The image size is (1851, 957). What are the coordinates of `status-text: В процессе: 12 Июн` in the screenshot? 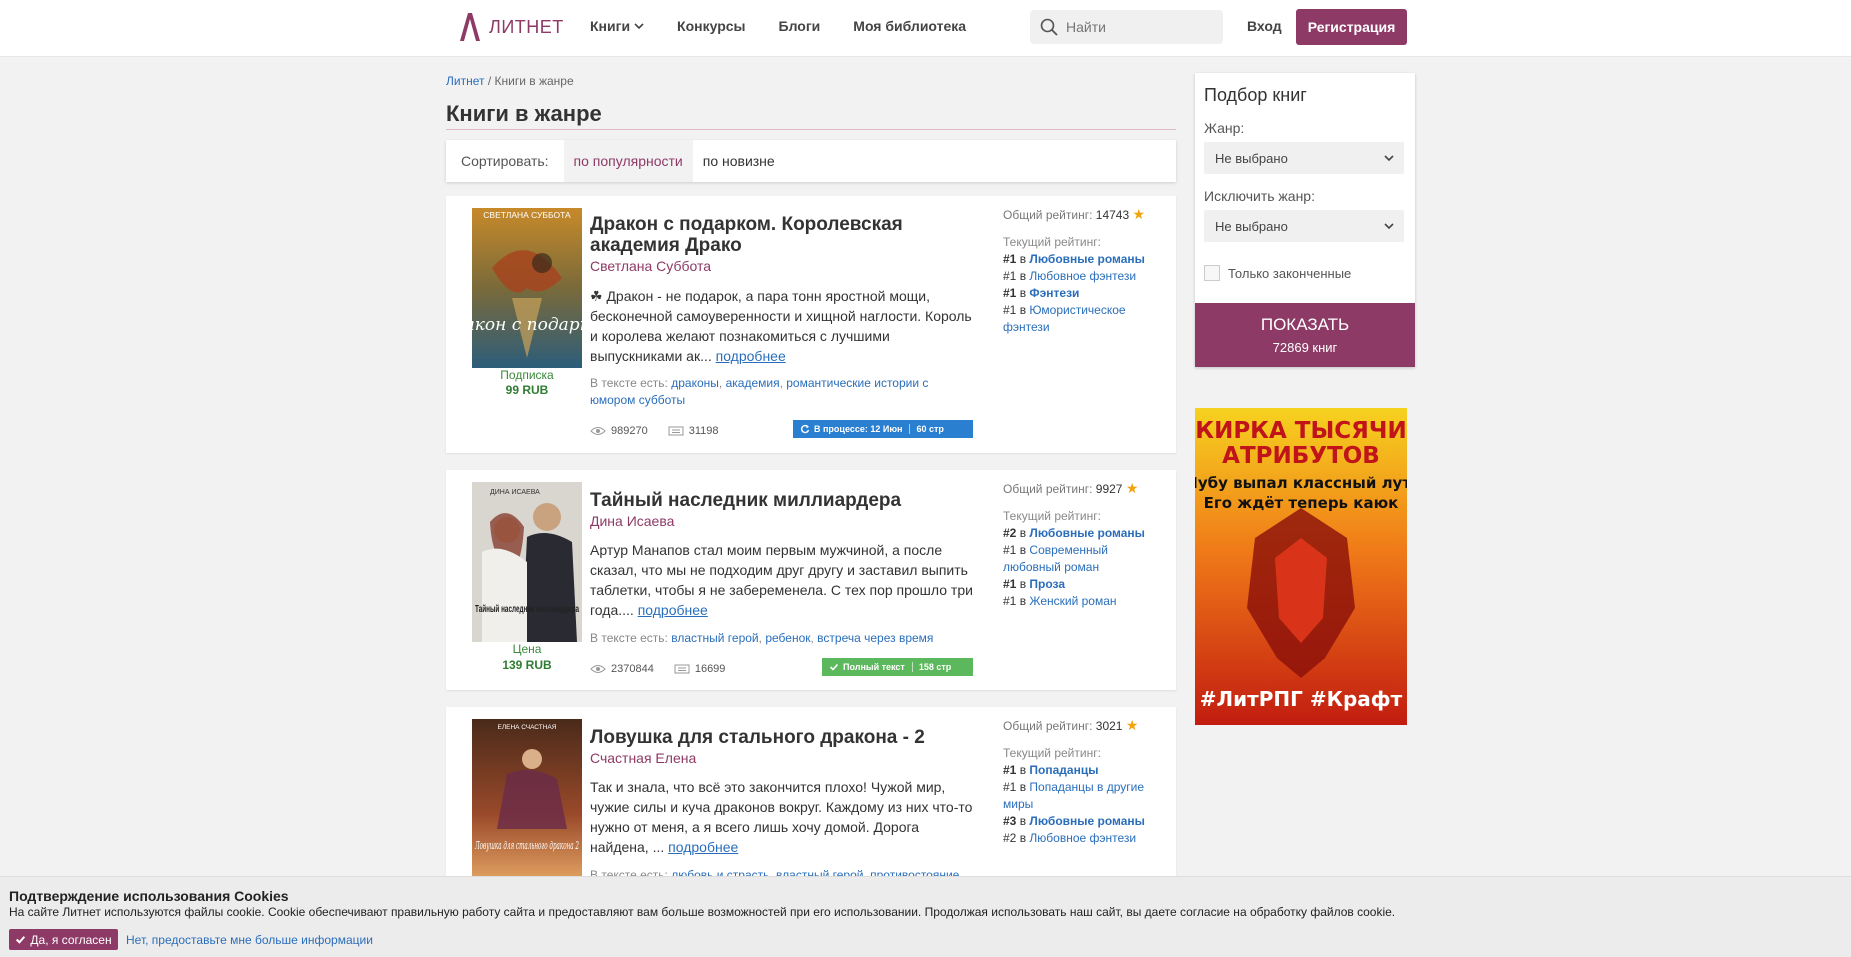 It's located at (858, 429).